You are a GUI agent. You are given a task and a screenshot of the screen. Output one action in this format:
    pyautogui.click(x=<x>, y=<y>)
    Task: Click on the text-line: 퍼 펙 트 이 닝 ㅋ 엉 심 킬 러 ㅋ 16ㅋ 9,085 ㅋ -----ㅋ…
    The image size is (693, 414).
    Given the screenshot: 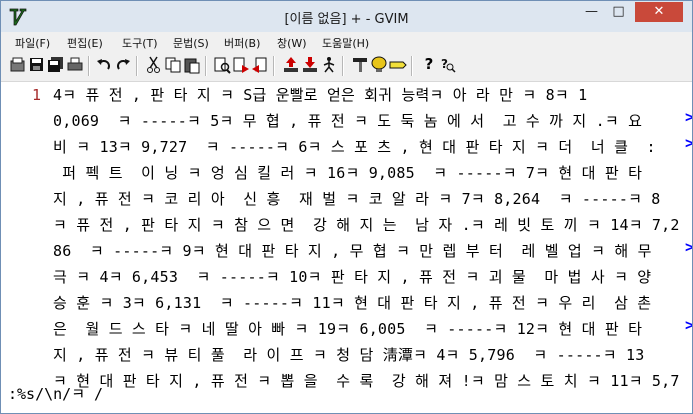 What is the action you would take?
    pyautogui.click(x=348, y=173)
    